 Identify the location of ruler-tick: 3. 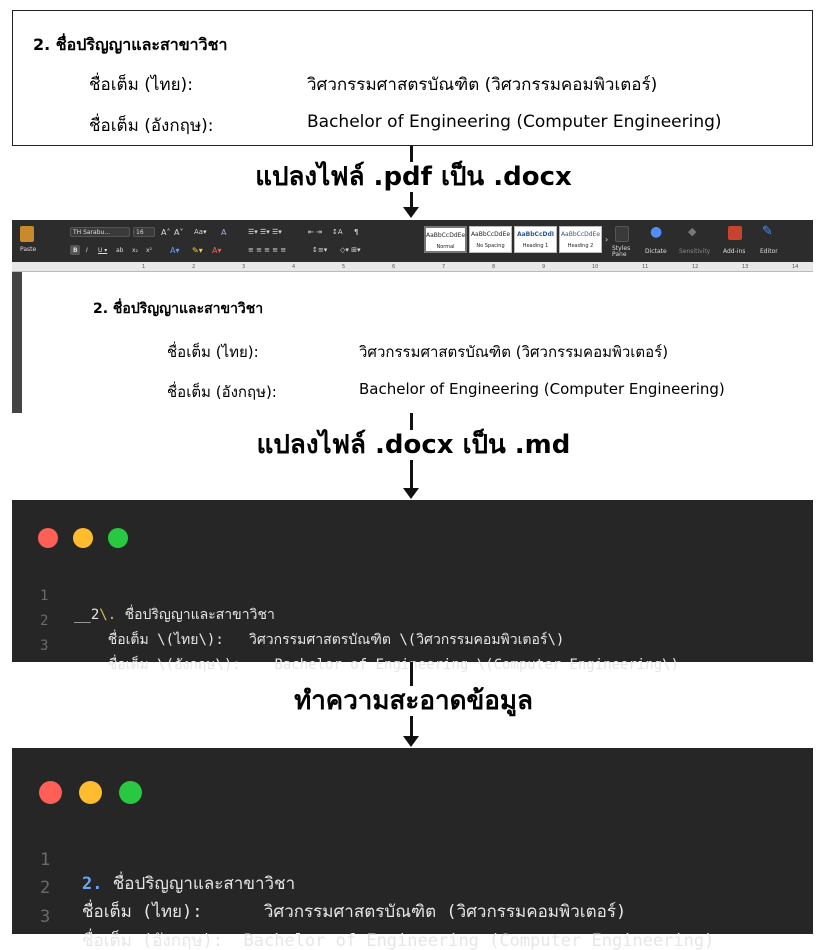
(244, 267).